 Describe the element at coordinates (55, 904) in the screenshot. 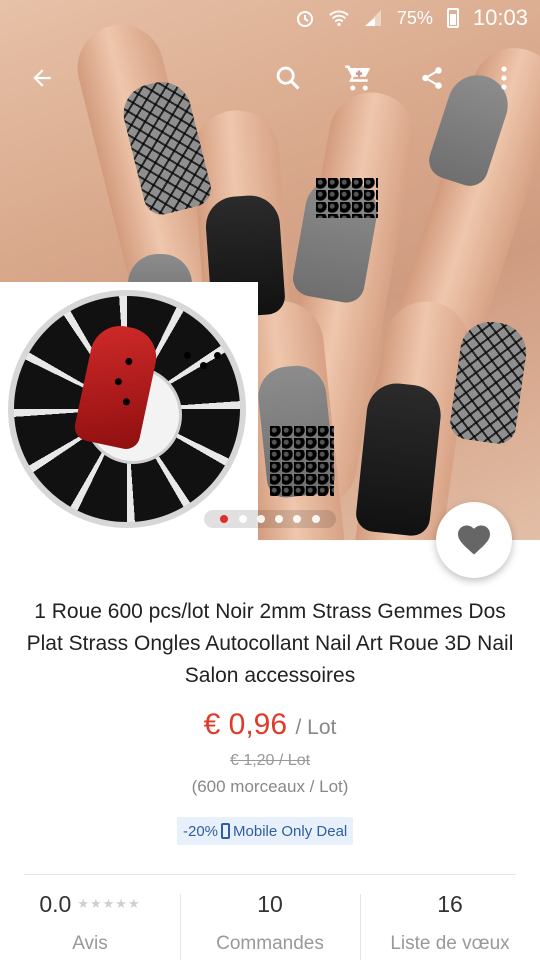

I see `rating-value: 0.0` at that location.